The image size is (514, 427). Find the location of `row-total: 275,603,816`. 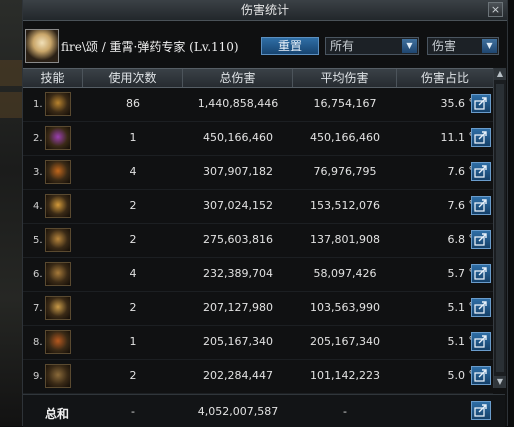

row-total: 275,603,816 is located at coordinates (238, 239).